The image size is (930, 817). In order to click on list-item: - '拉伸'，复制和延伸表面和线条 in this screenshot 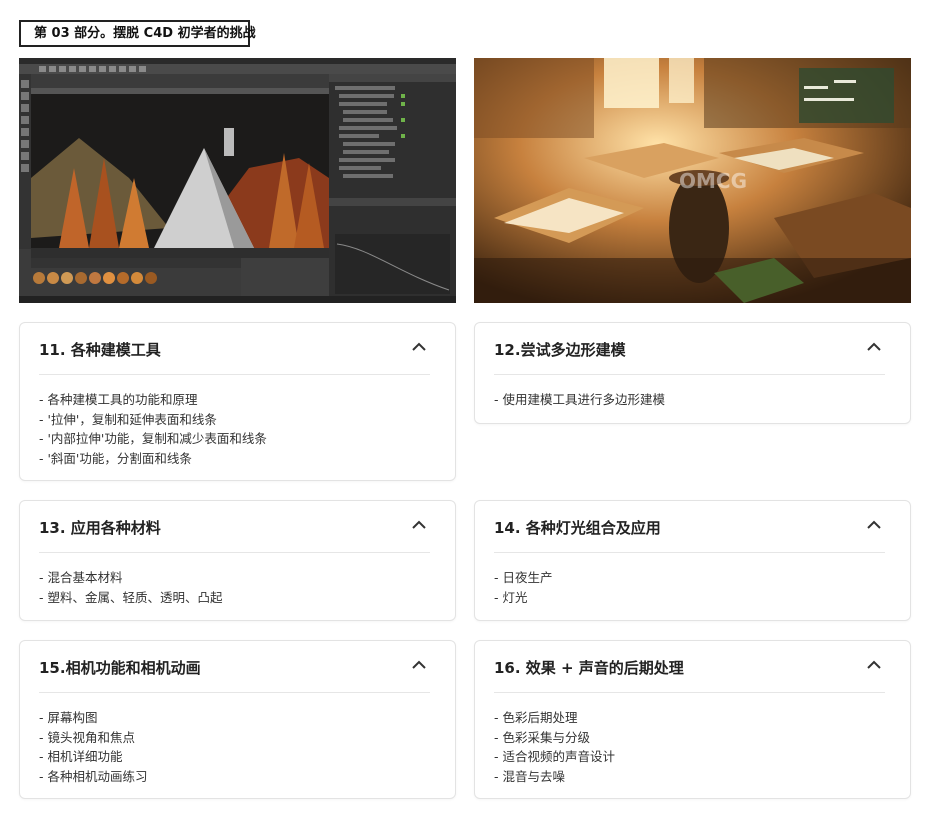, I will do `click(128, 419)`.